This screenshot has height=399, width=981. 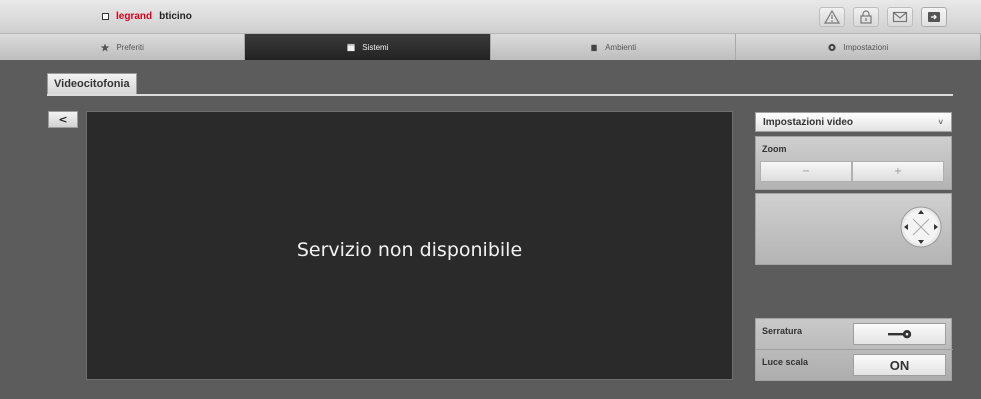 I want to click on tab-label: Sistemi, so click(x=375, y=47).